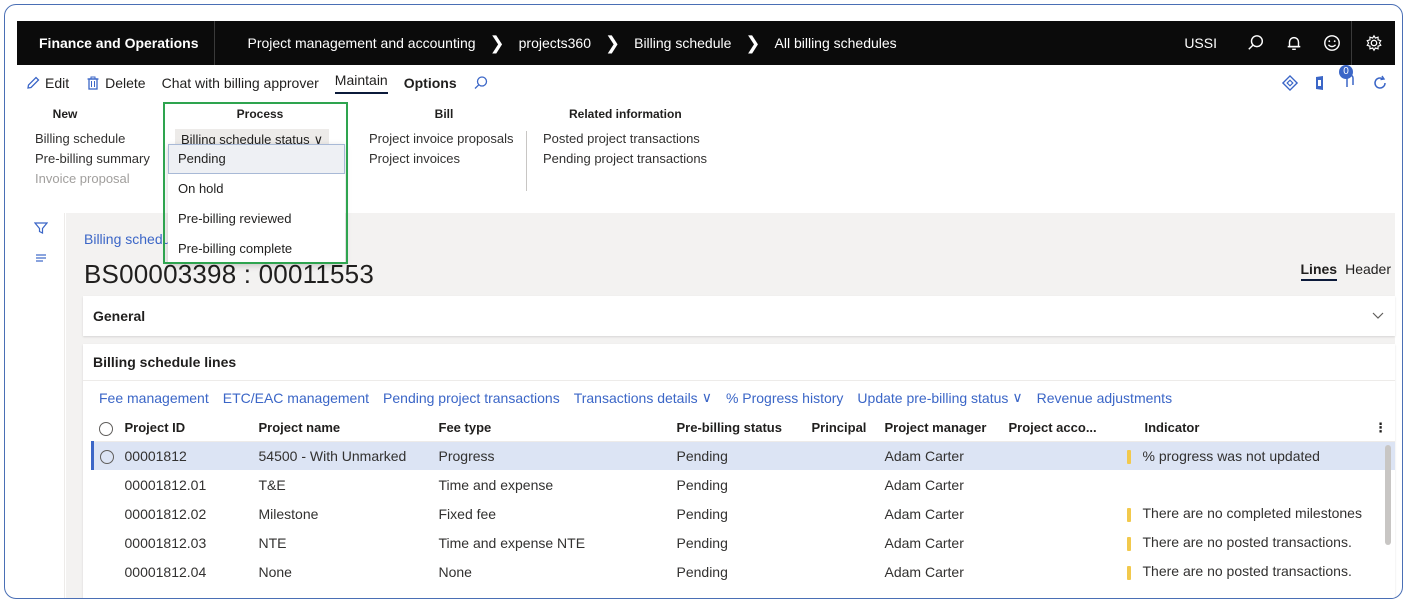 This screenshot has height=603, width=1407. What do you see at coordinates (1378, 316) in the screenshot?
I see `chevron-down-icon` at bounding box center [1378, 316].